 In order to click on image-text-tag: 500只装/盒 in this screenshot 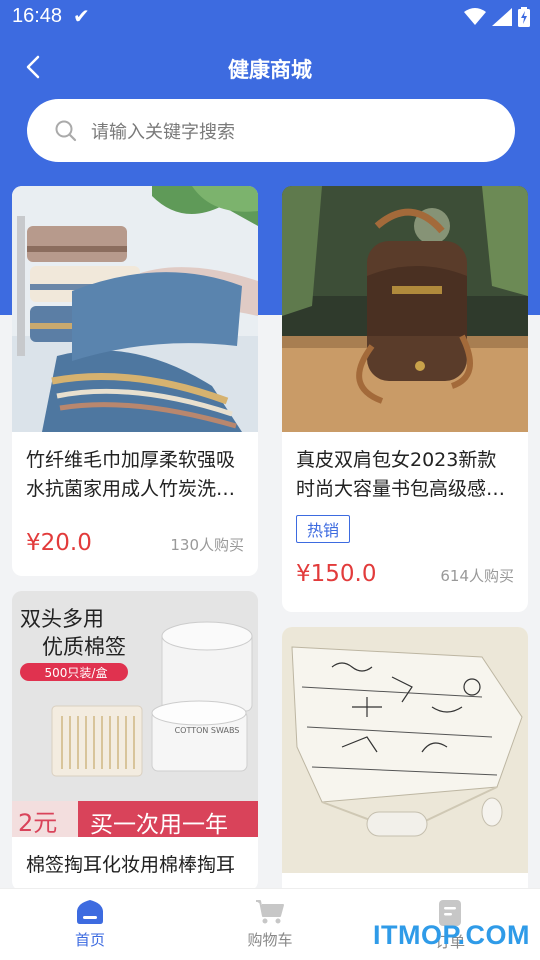, I will do `click(76, 673)`.